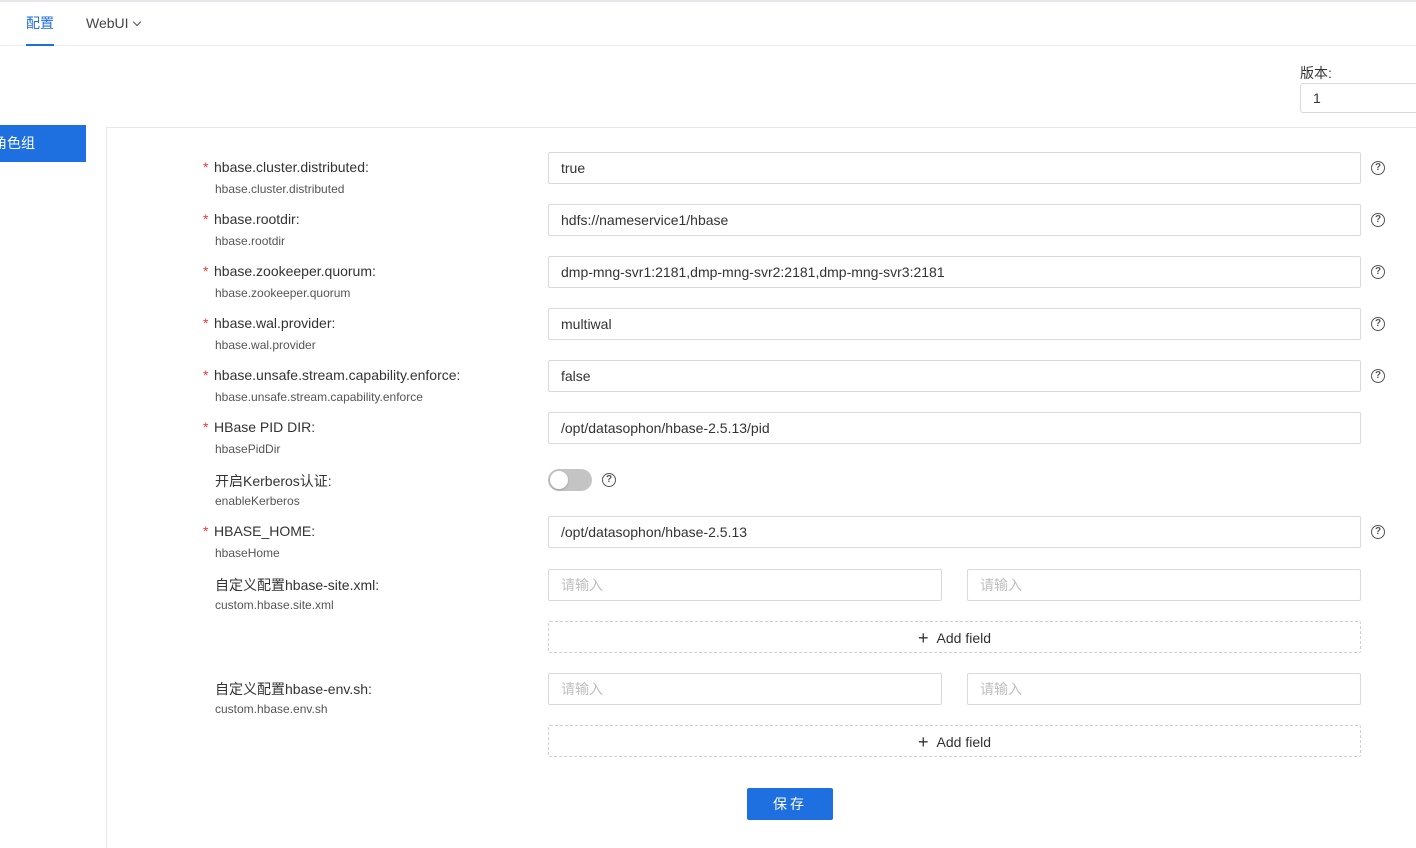 The height and width of the screenshot is (848, 1416). I want to click on custom-env-value-input: 请输入, so click(1164, 689).